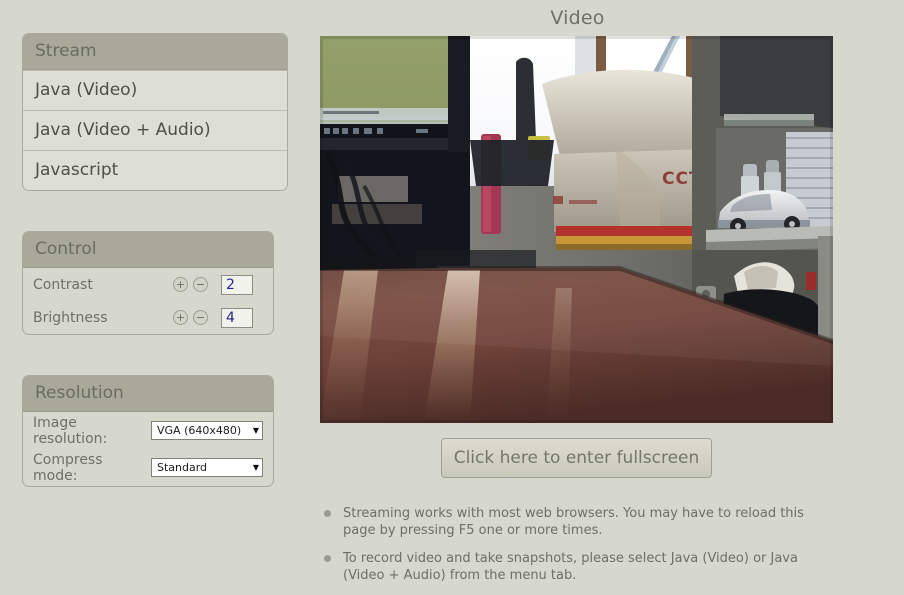  I want to click on stream-panel-header: Stream, so click(155, 52).